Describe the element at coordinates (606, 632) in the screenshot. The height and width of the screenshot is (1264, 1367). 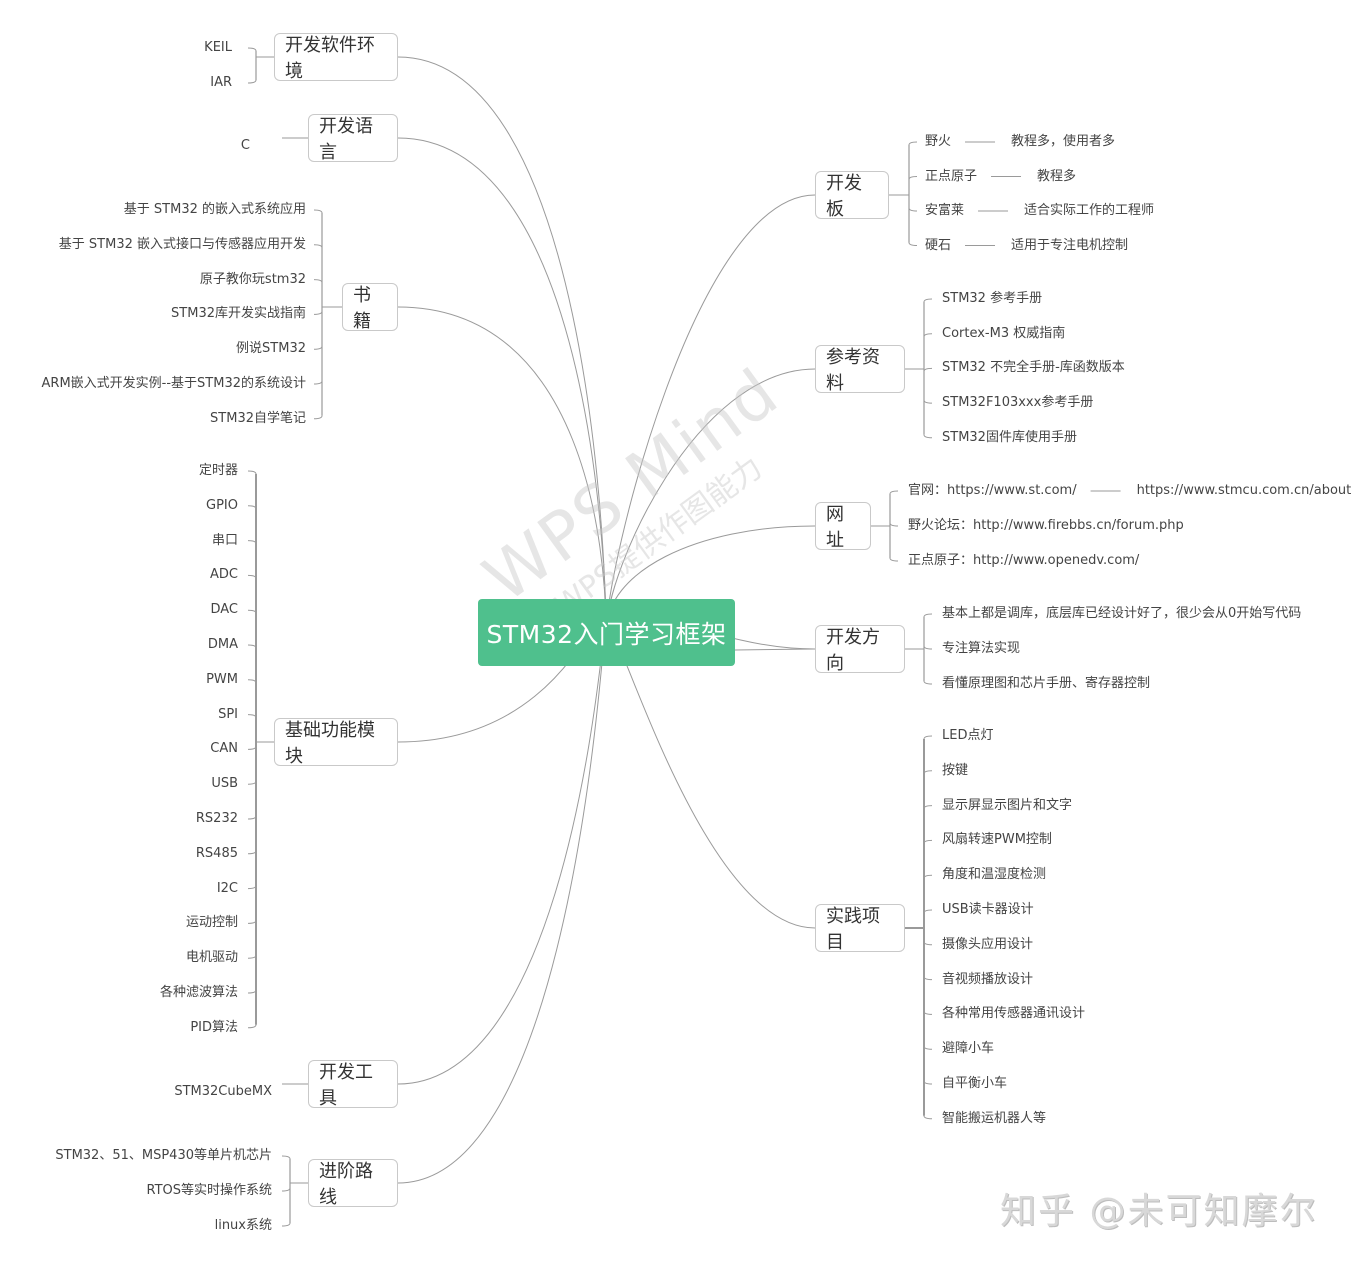
I see `root-topic: STM32入门学习框架` at that location.